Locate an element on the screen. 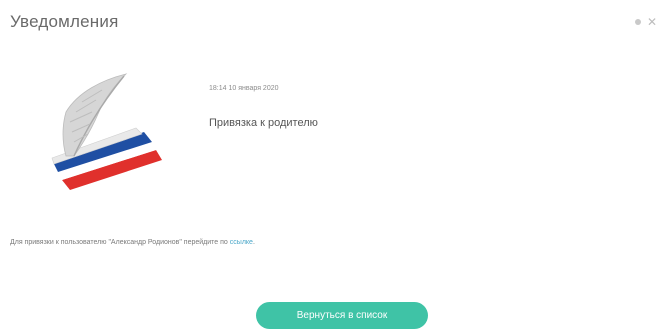 The width and height of the screenshot is (665, 329). page-title: Уведомления is located at coordinates (64, 21).